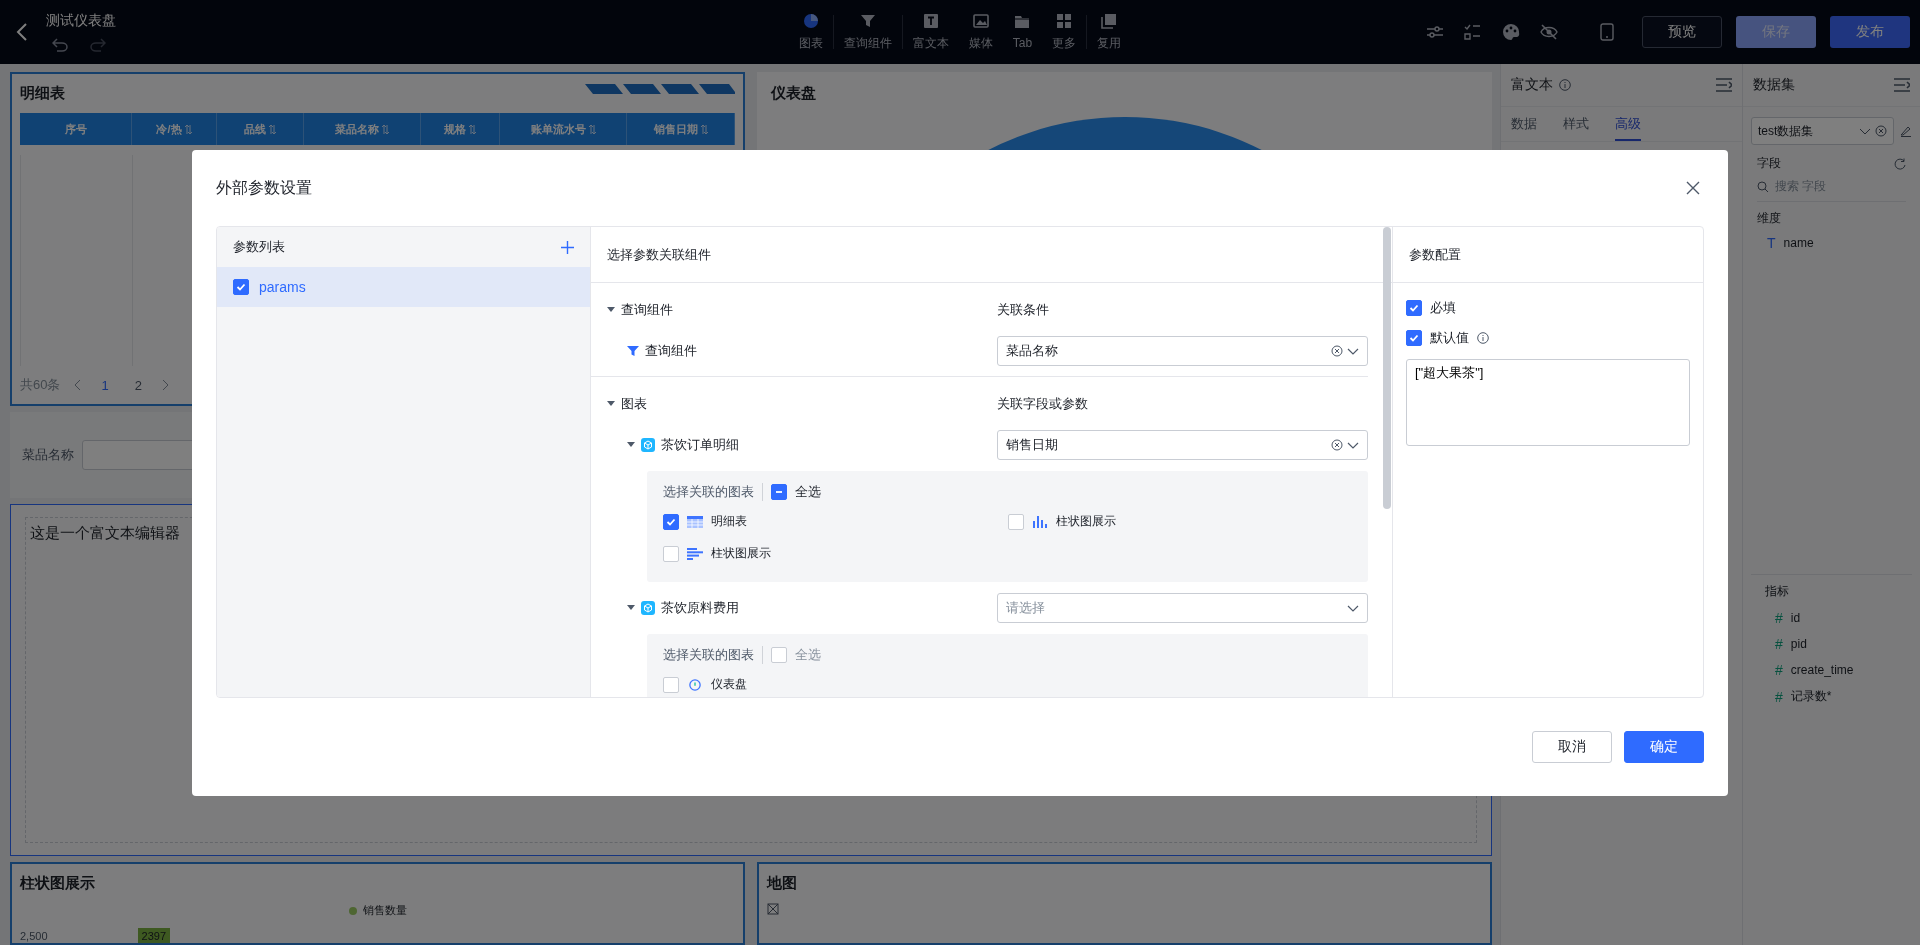 The height and width of the screenshot is (945, 1920). I want to click on section-label: 字段, so click(1769, 163).